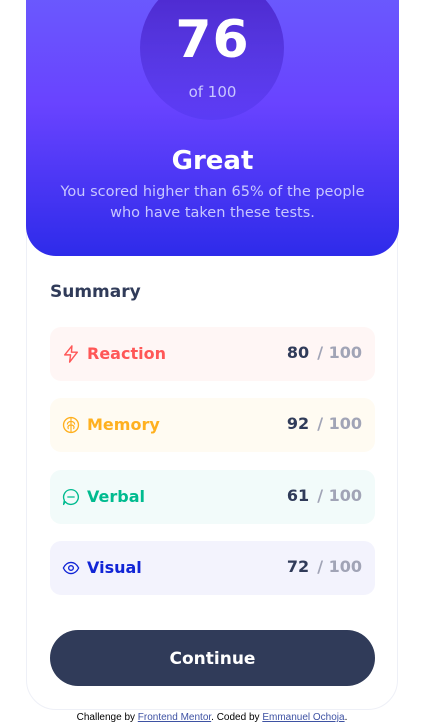  I want to click on continue-button: Continue, so click(212, 658).